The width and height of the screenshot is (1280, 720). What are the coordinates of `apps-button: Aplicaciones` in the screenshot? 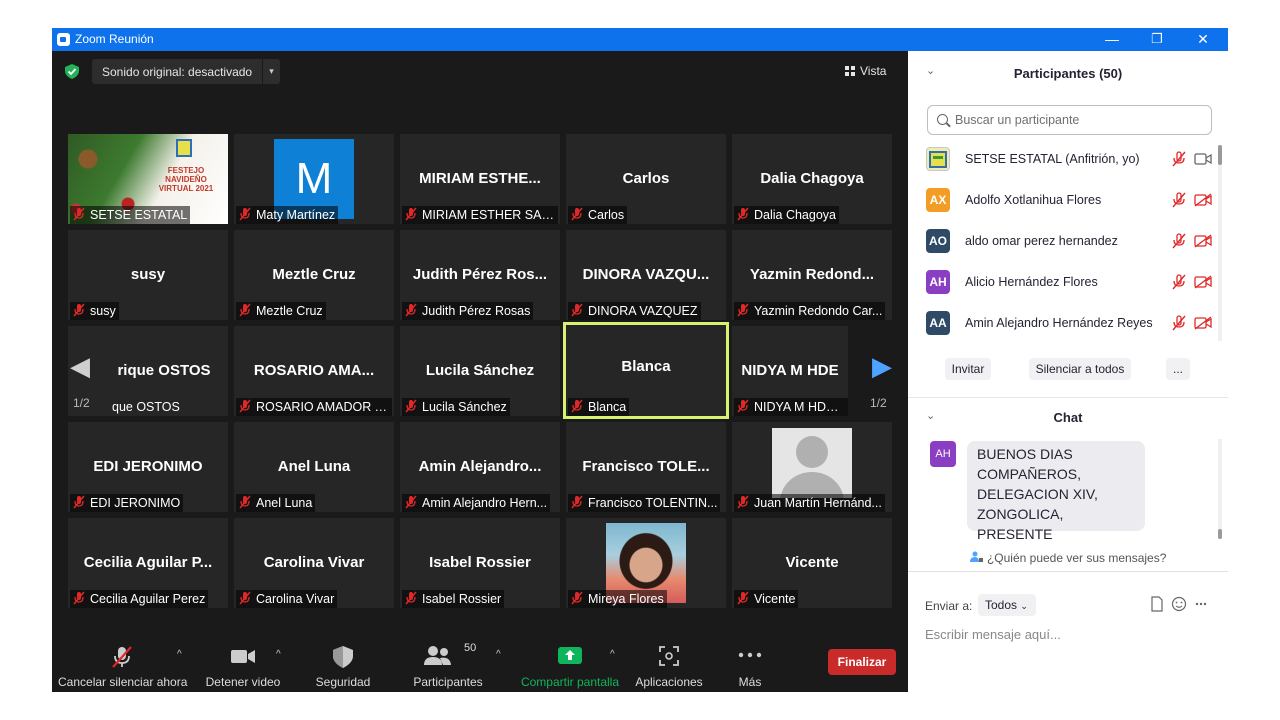 It's located at (669, 662).